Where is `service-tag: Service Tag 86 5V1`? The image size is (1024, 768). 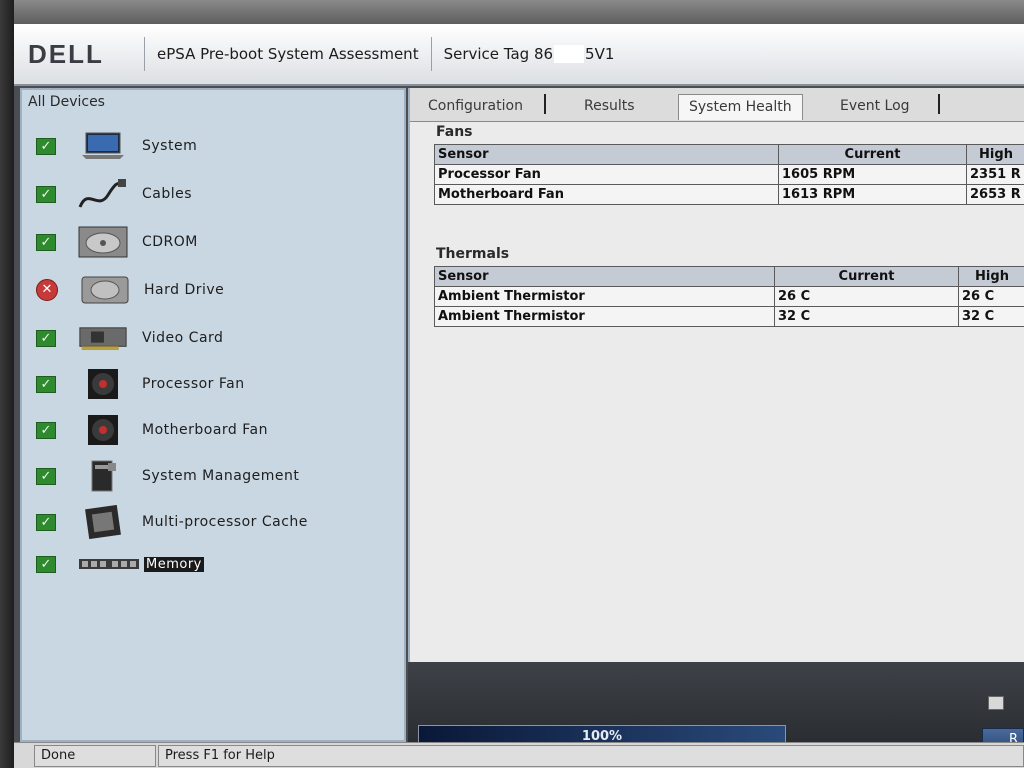 service-tag: Service Tag 86 5V1 is located at coordinates (529, 54).